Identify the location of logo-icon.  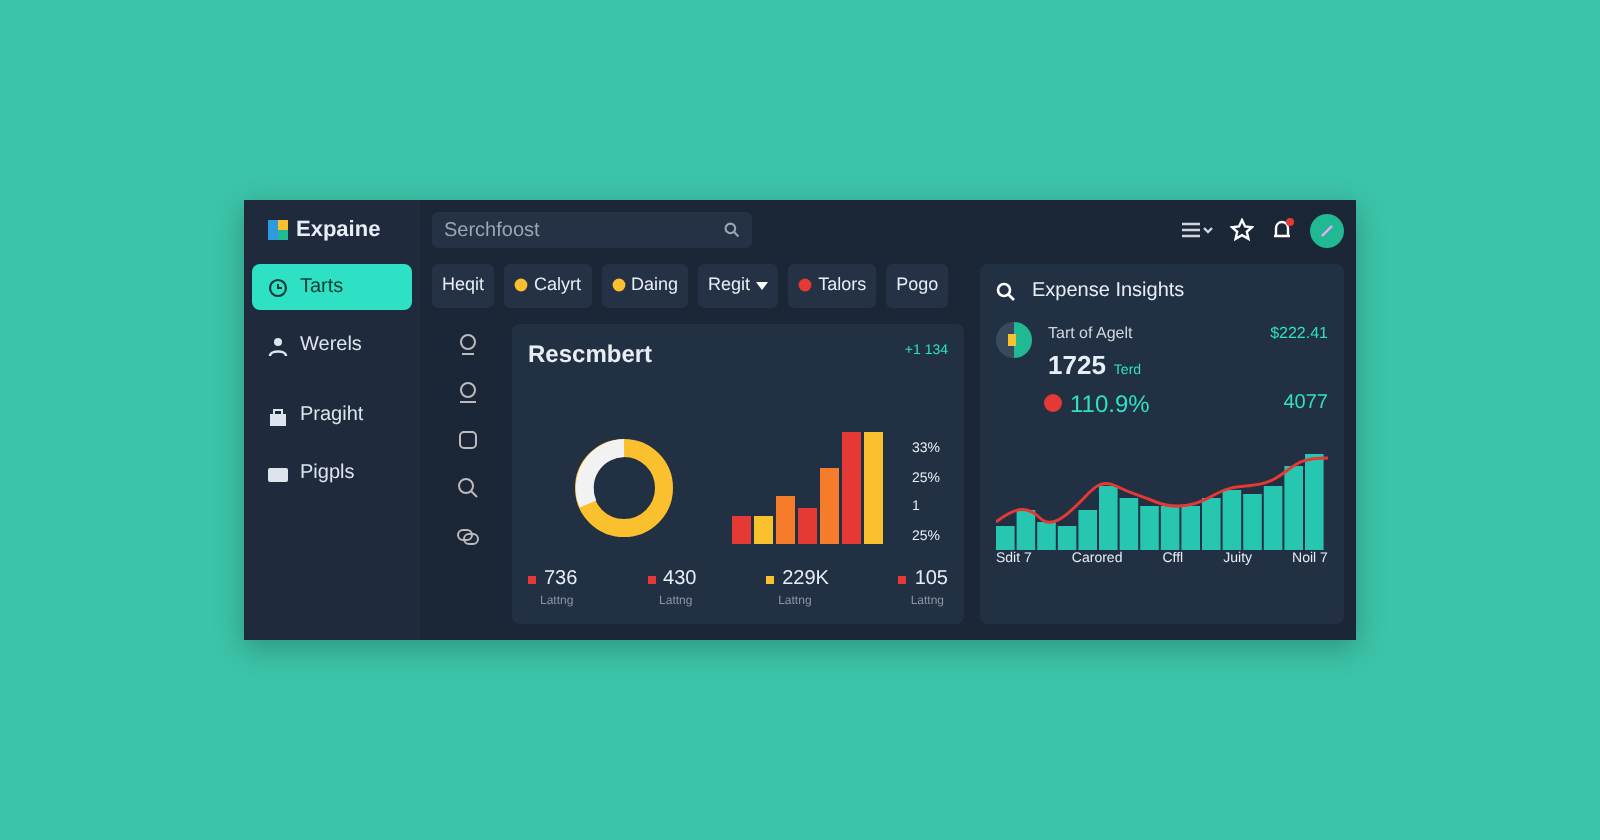
(278, 230).